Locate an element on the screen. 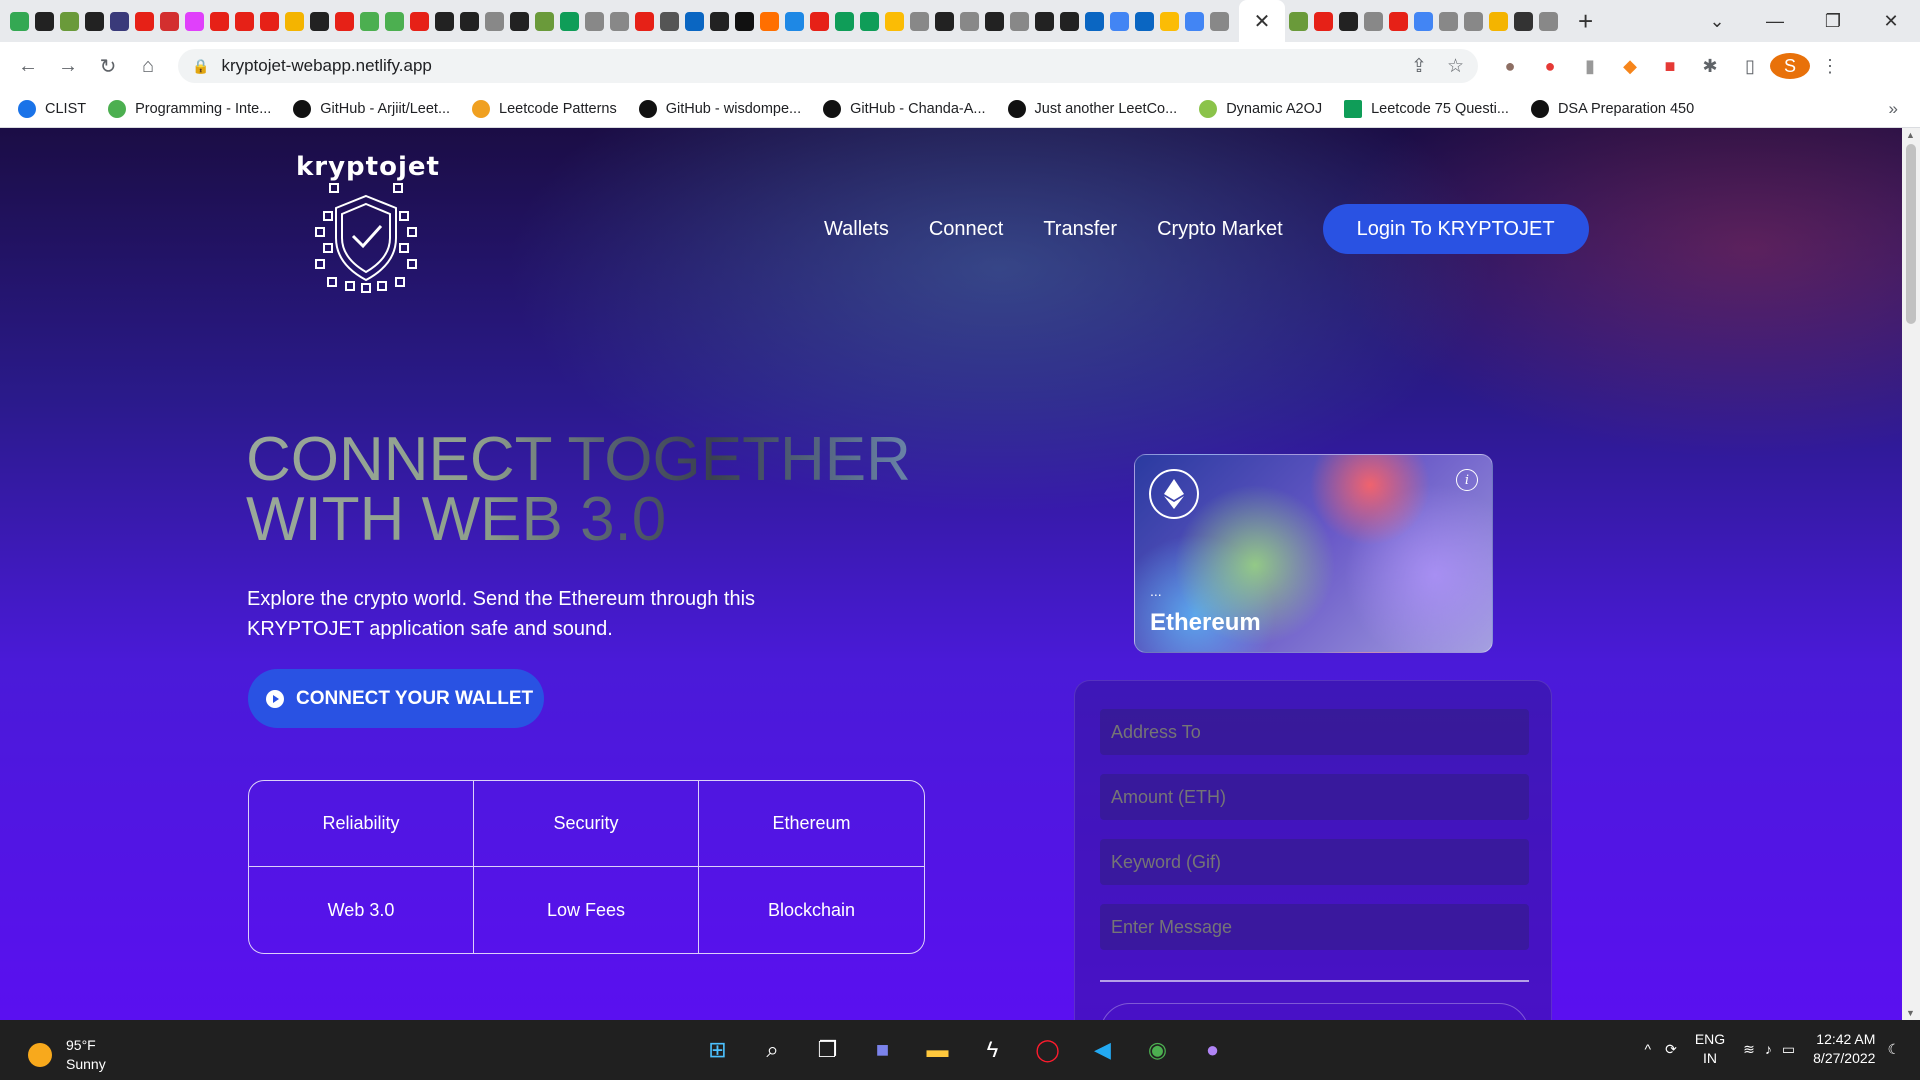 The image size is (1920, 1080). minimize-button: — is located at coordinates (1775, 21).